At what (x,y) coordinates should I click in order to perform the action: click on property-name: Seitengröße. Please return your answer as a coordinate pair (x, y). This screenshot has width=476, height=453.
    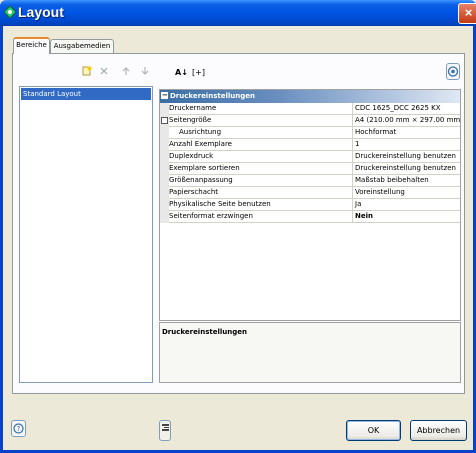
    Looking at the image, I should click on (261, 120).